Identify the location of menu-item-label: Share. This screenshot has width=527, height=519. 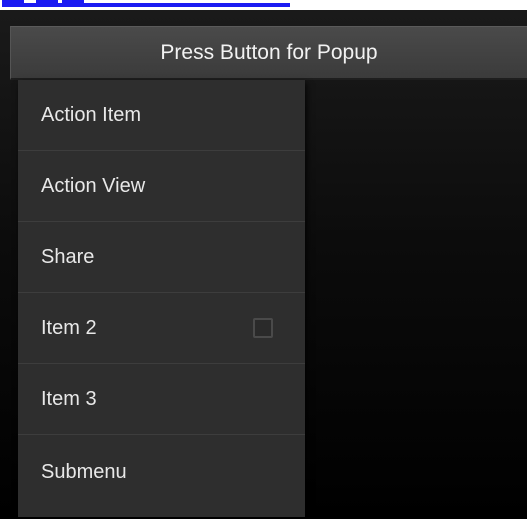
(68, 256).